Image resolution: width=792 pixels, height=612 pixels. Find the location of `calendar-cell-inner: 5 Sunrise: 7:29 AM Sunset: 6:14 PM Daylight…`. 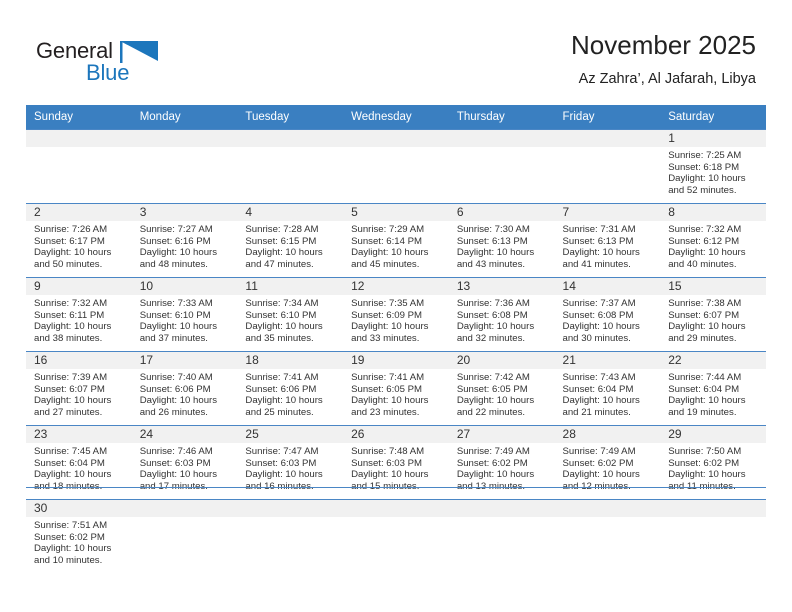

calendar-cell-inner: 5 Sunrise: 7:29 AM Sunset: 6:14 PM Daylight… is located at coordinates (396, 240).